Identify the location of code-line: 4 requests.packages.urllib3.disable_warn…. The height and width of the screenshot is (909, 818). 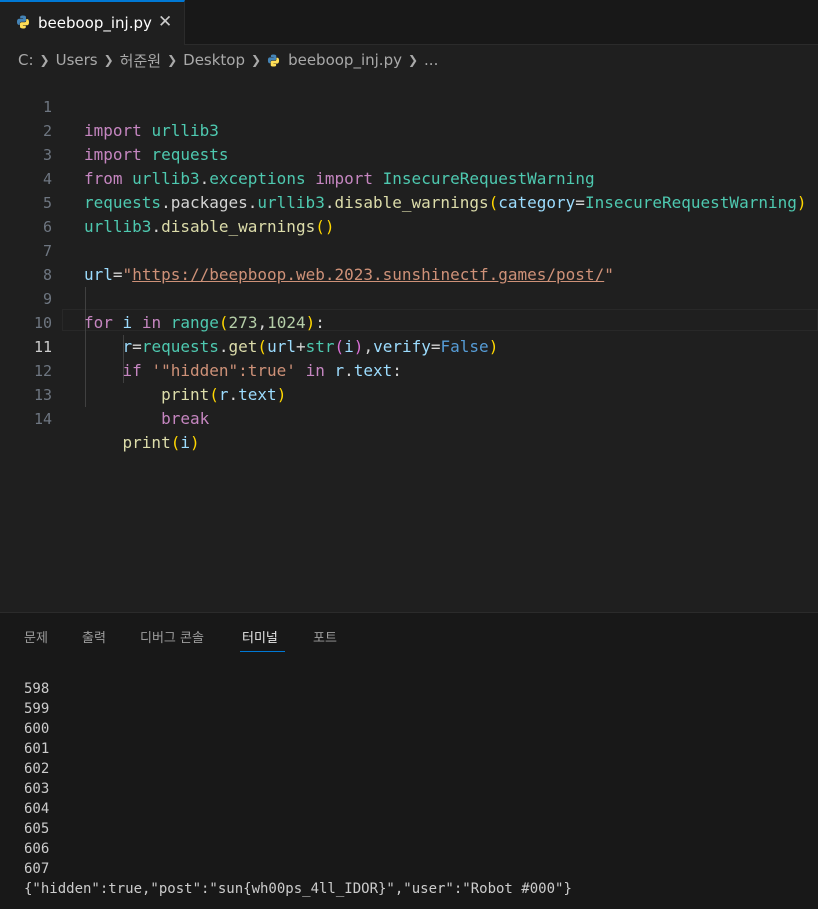
(409, 177).